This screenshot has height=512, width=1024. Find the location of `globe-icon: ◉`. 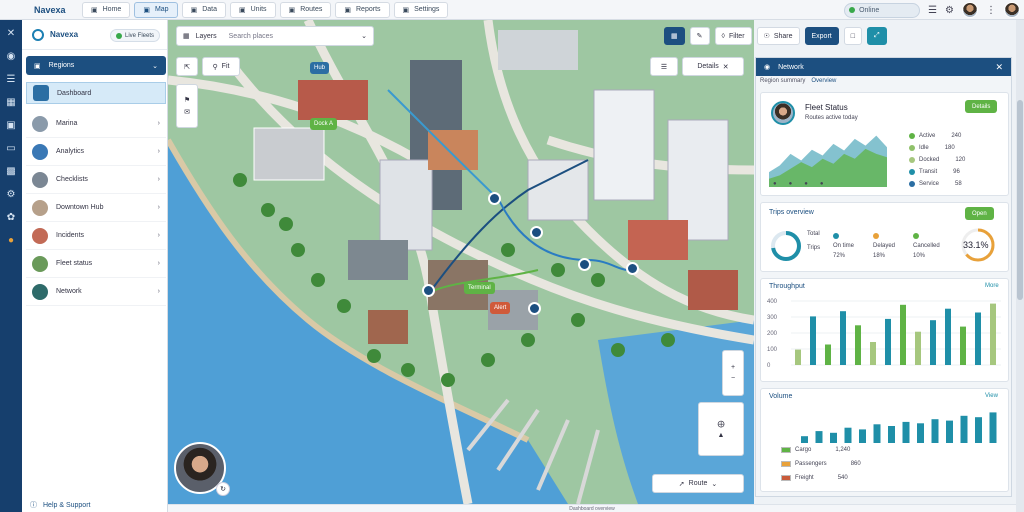

globe-icon: ◉ is located at coordinates (11, 56).